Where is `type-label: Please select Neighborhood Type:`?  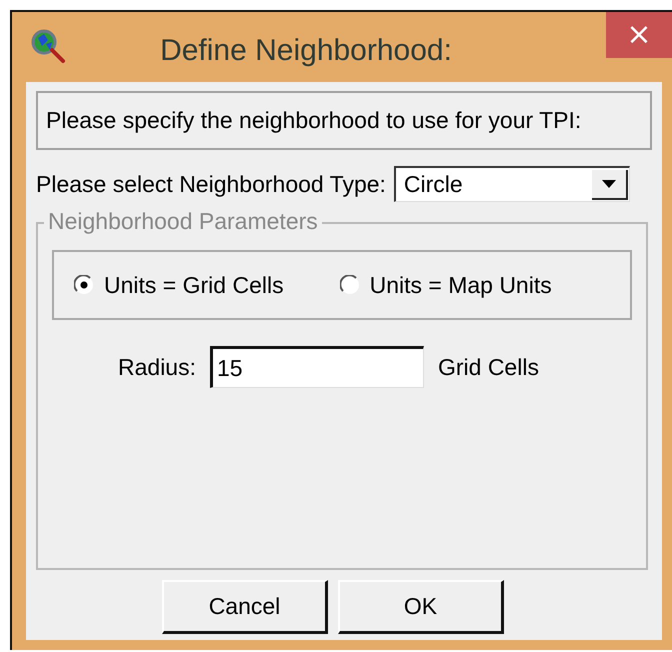 type-label: Please select Neighborhood Type: is located at coordinates (211, 184).